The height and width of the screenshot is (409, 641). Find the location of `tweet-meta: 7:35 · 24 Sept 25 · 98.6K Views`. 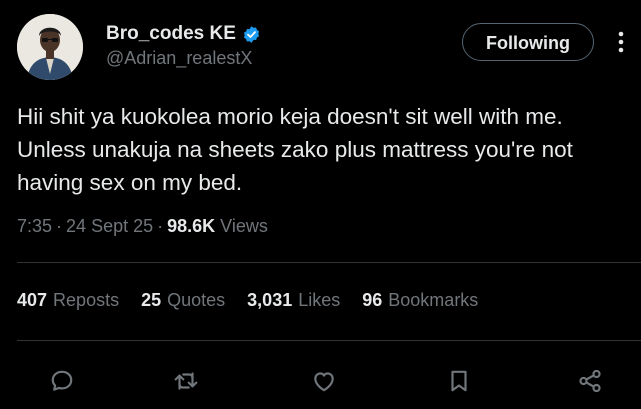

tweet-meta: 7:35 · 24 Sept 25 · 98.6K Views is located at coordinates (142, 226).